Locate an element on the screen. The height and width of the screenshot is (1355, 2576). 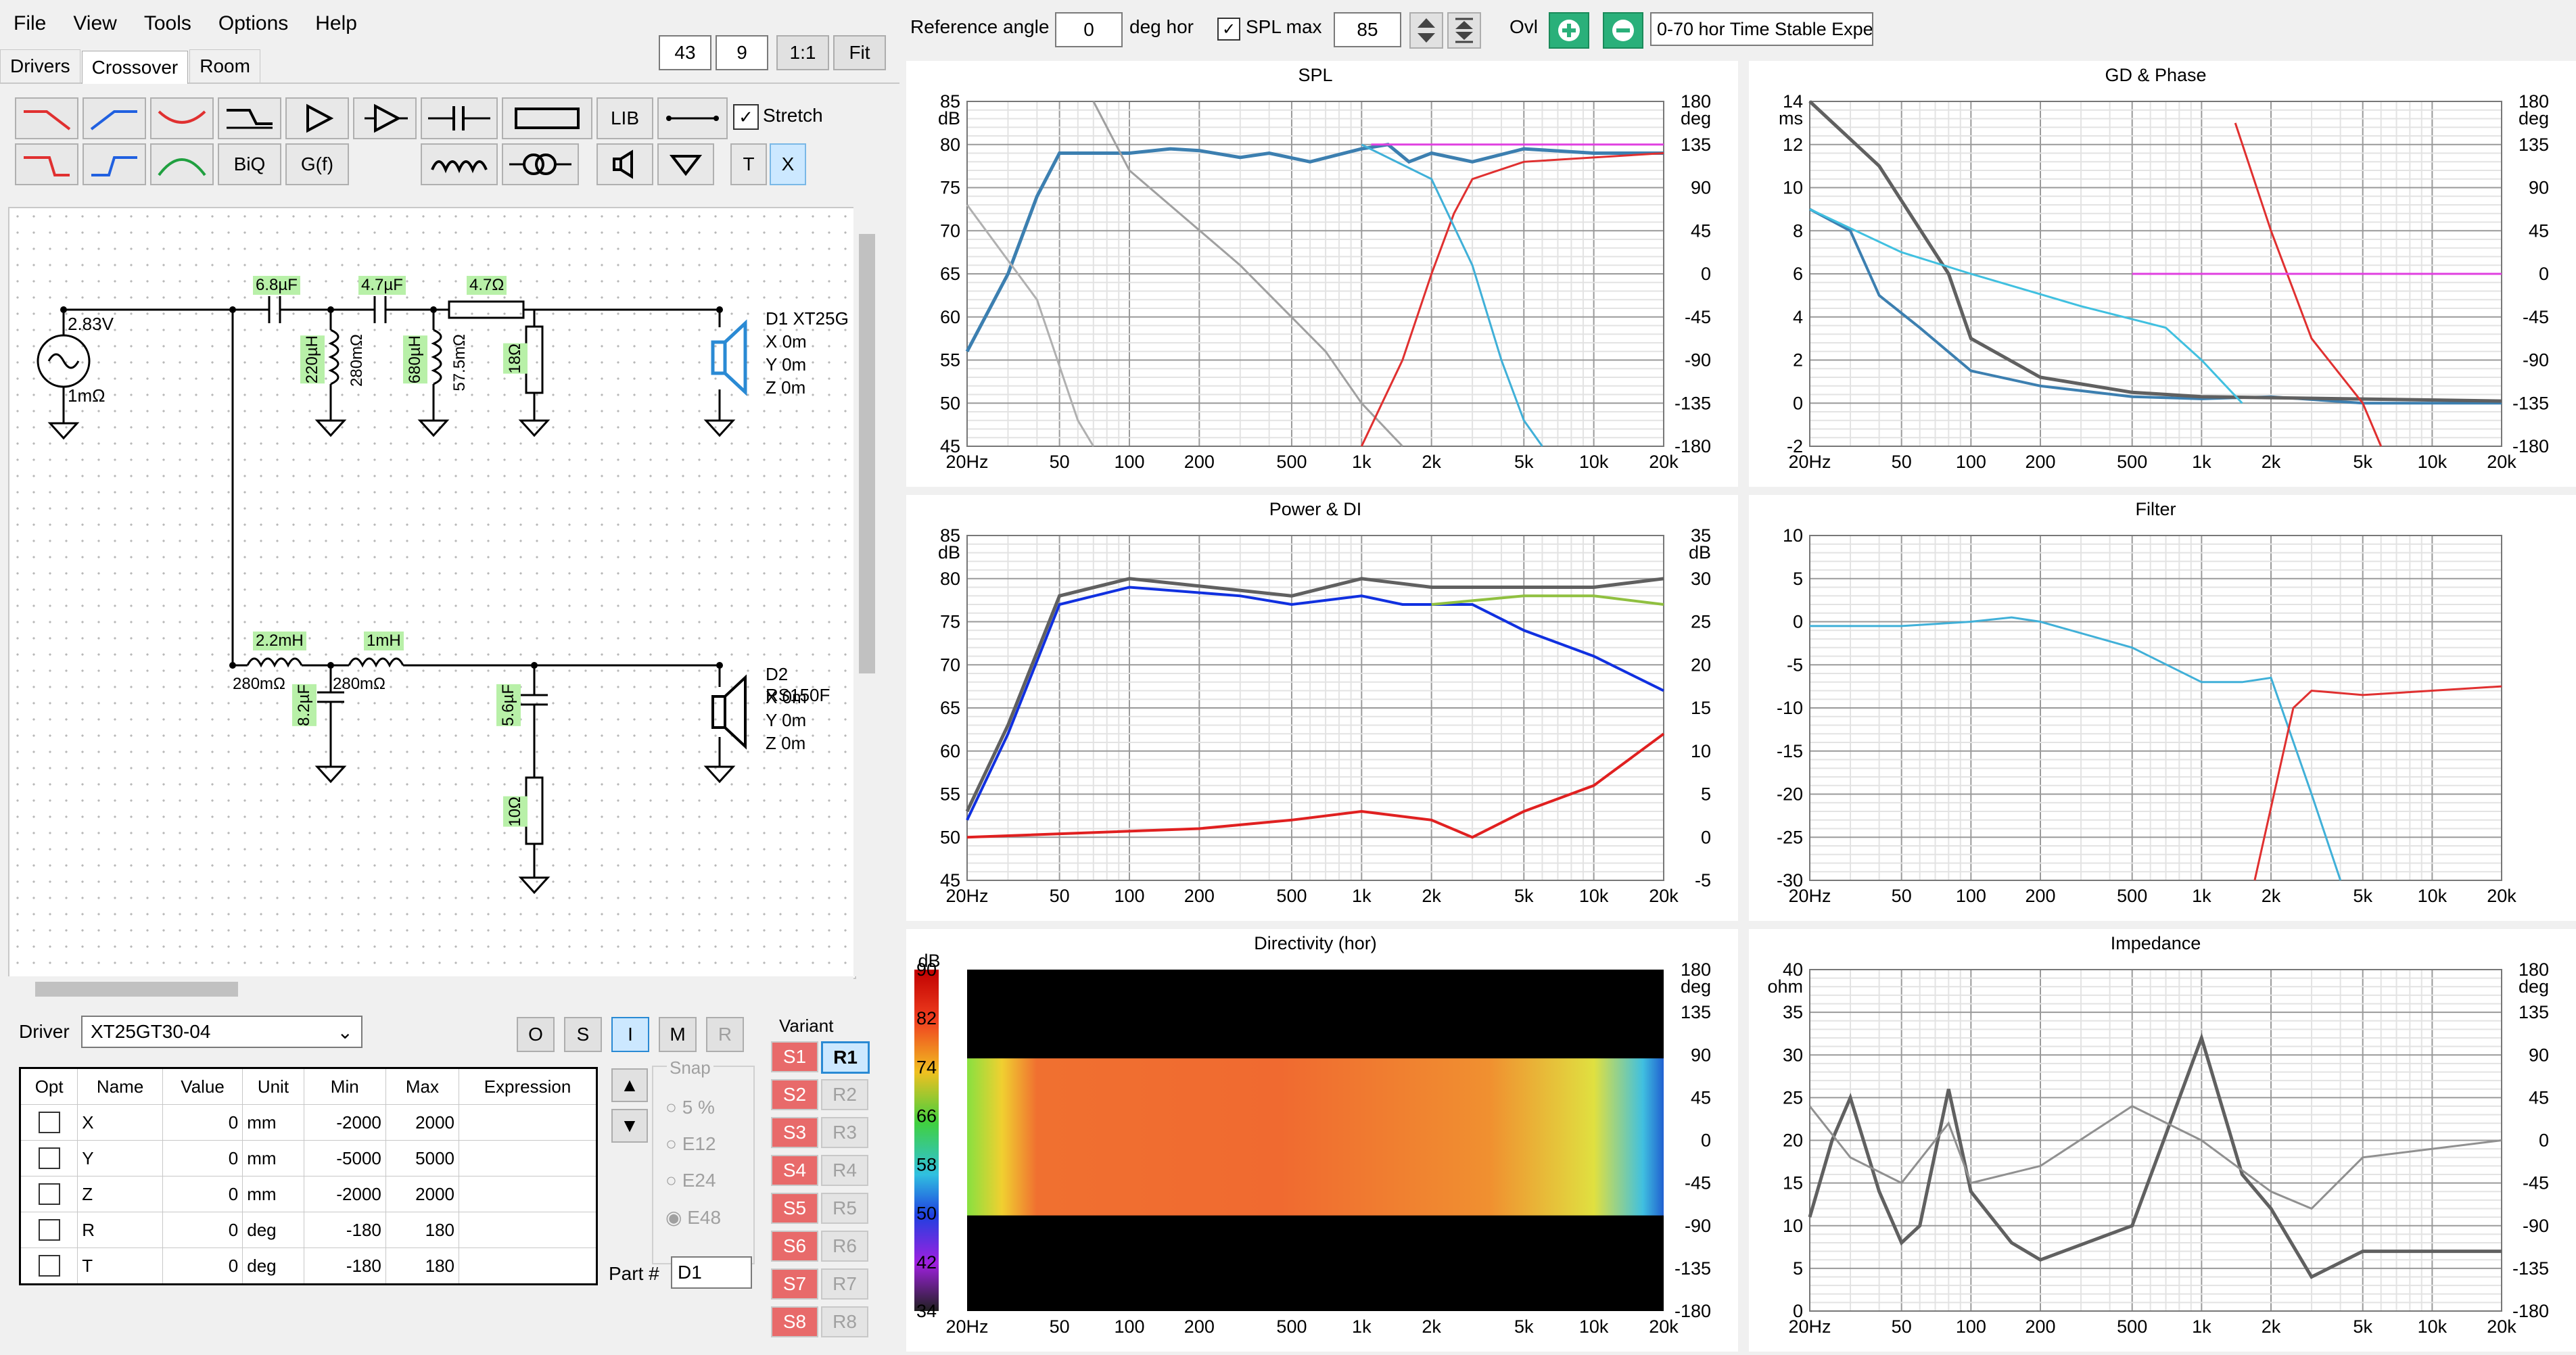
spl-updown-icon is located at coordinates (1426, 30).